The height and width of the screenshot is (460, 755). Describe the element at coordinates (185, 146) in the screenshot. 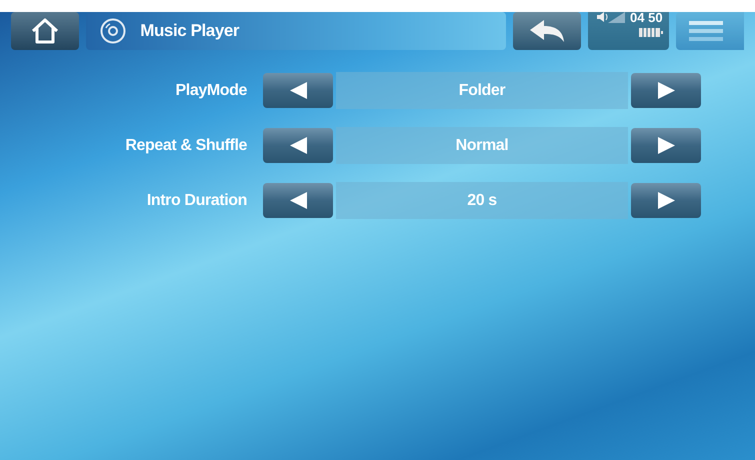

I see `setting-label: Repeat & Shuffle` at that location.